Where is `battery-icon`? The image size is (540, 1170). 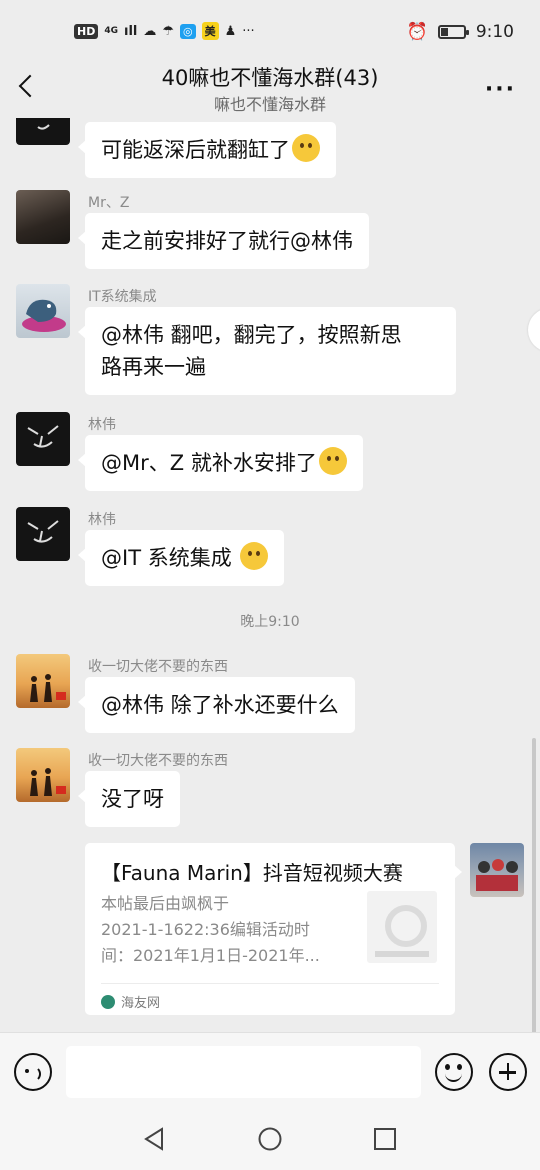 battery-icon is located at coordinates (453, 32).